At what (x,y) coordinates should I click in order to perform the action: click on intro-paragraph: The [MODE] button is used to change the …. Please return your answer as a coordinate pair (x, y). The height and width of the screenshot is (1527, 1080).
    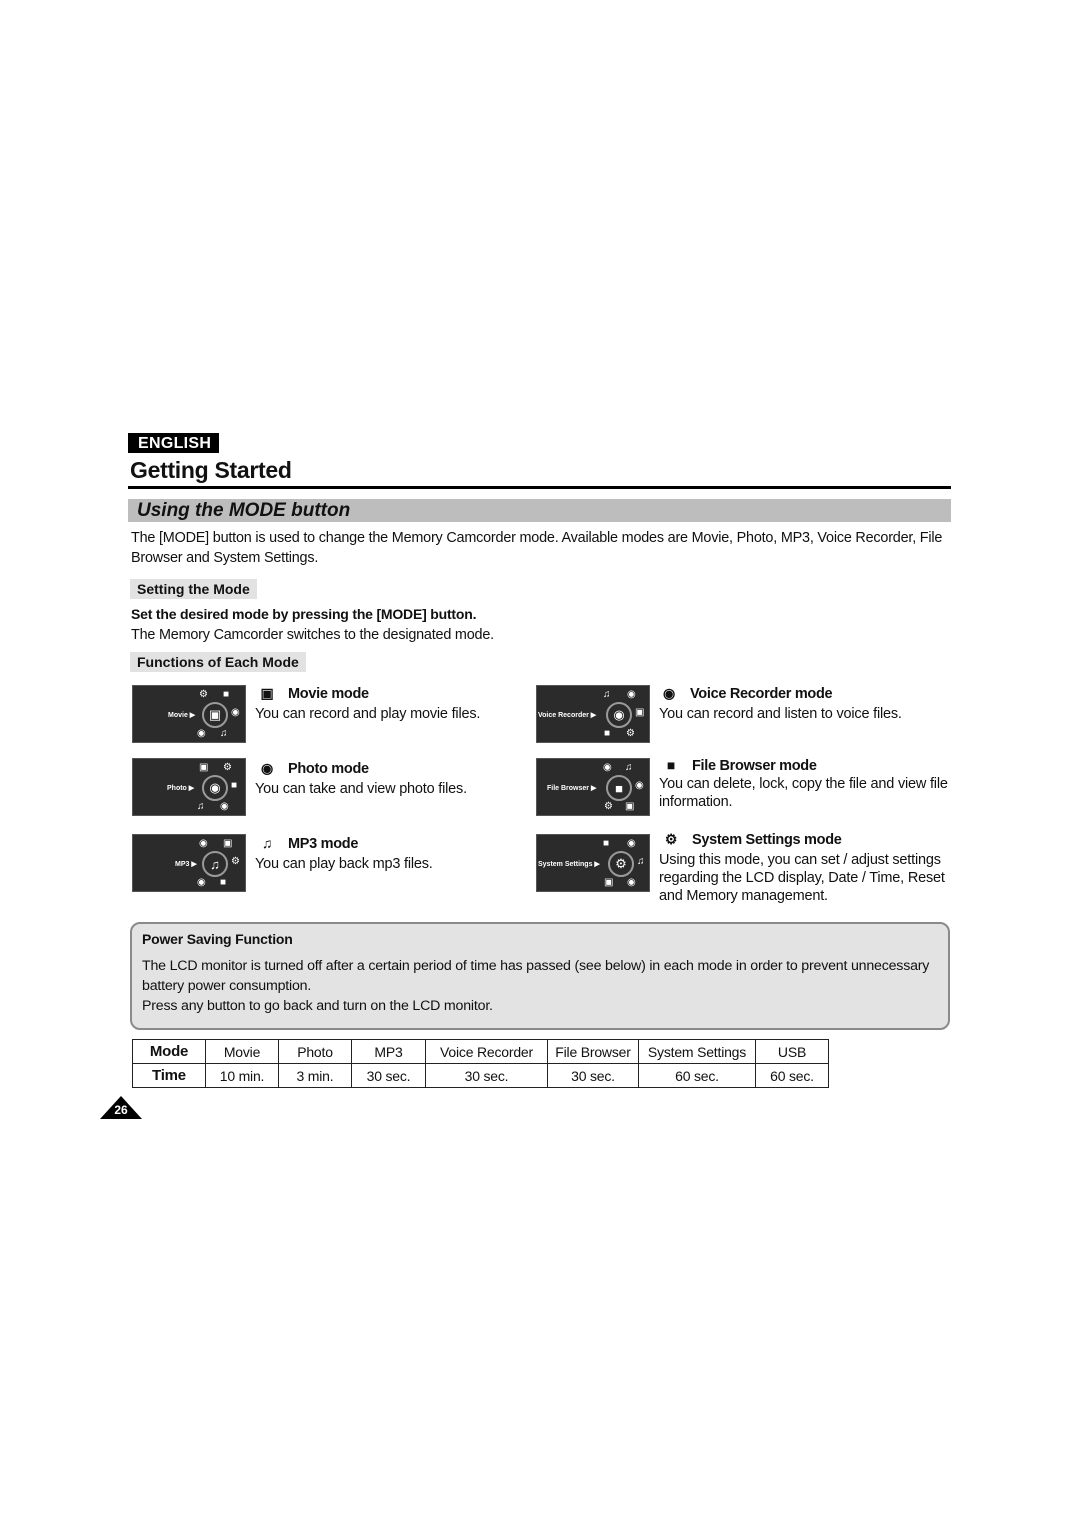
    Looking at the image, I should click on (537, 548).